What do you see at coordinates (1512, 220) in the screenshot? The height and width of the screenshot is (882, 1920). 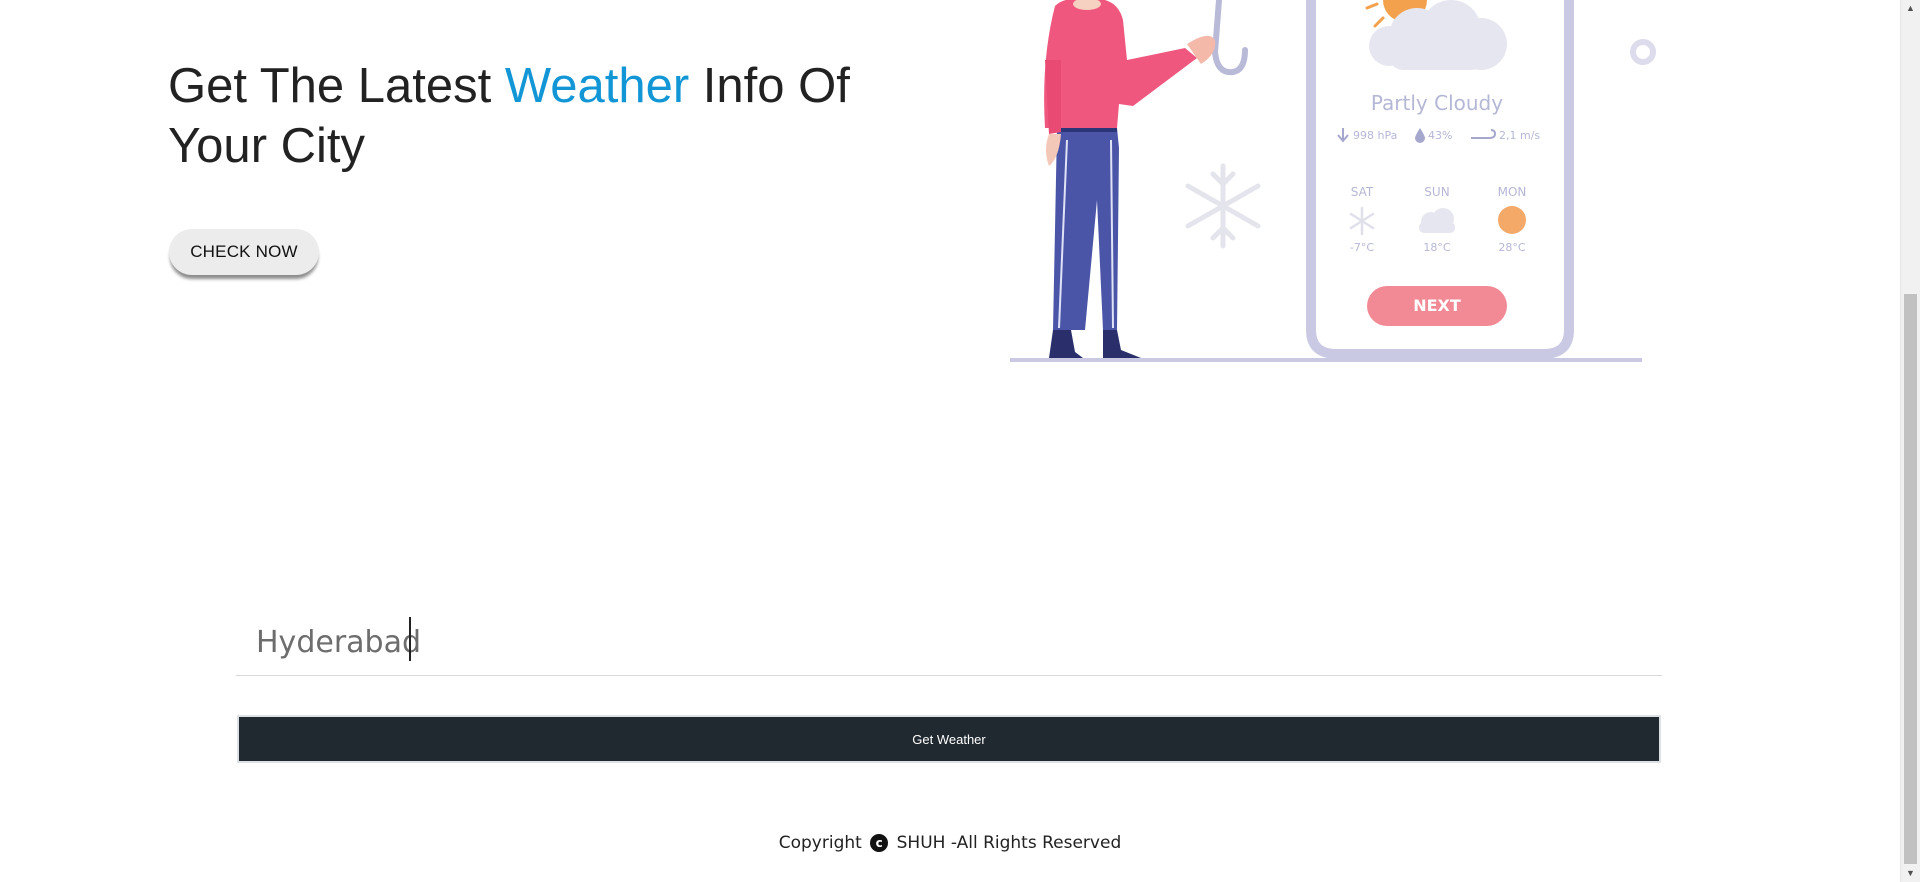 I see `sun-icon` at bounding box center [1512, 220].